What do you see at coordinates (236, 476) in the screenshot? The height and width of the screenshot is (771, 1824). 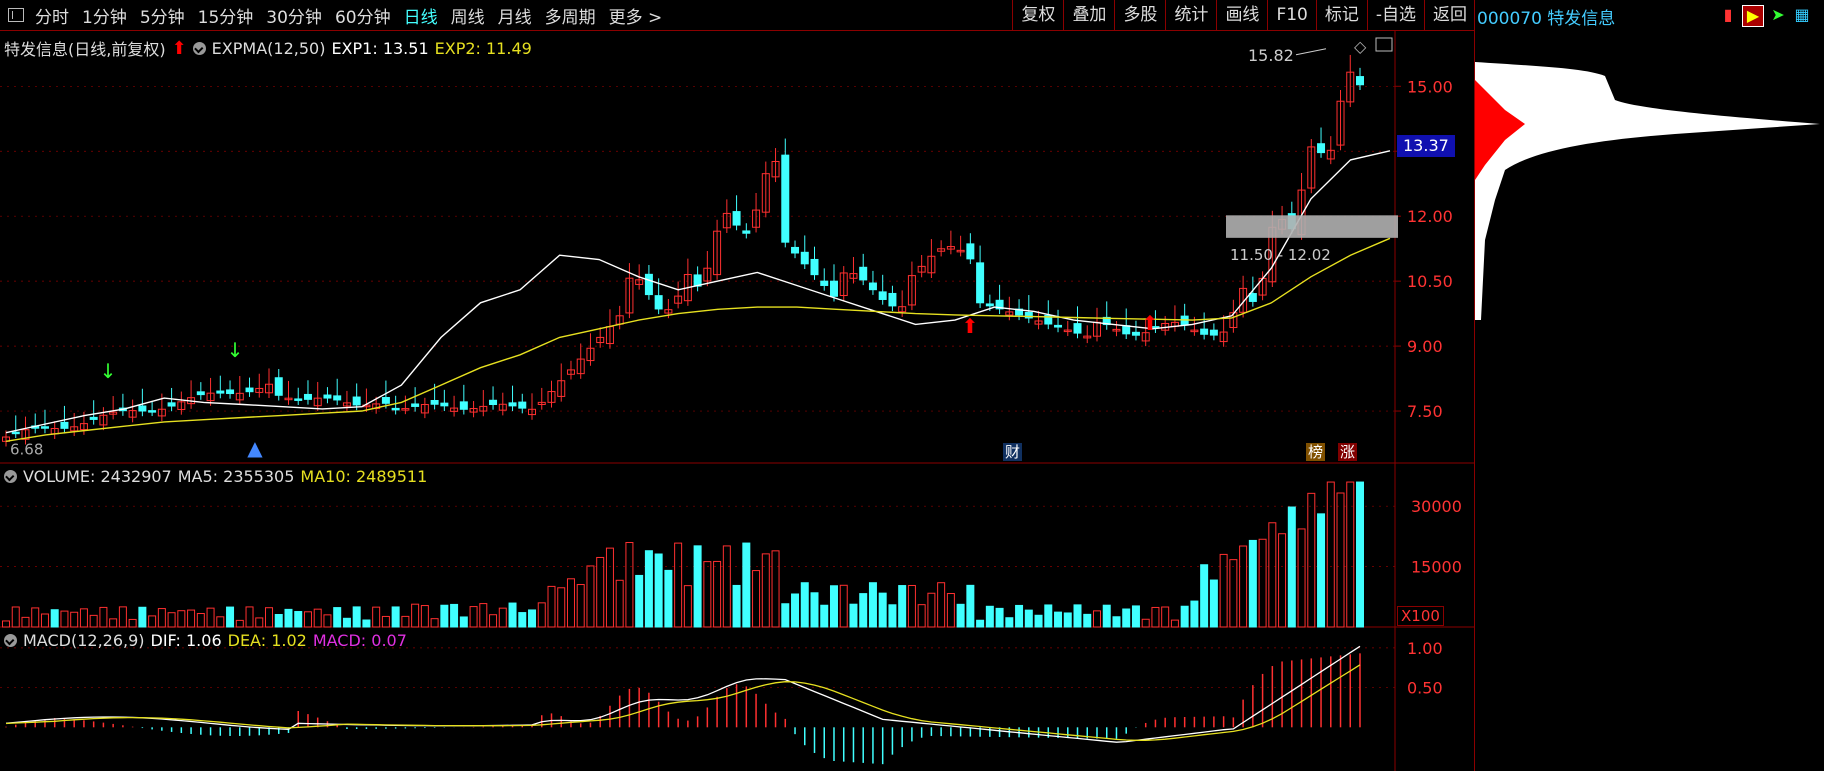 I see `ma5-value: MA5: 2355305` at bounding box center [236, 476].